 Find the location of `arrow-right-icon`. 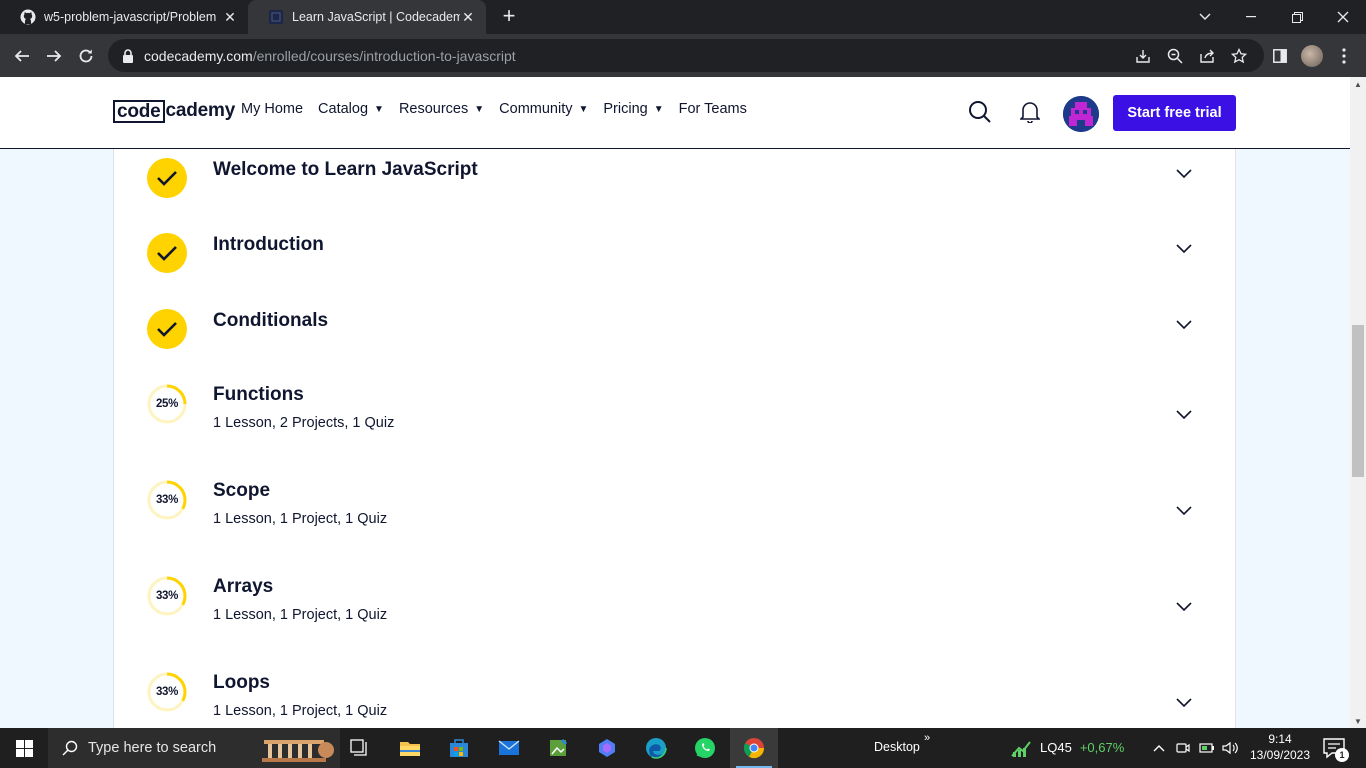

arrow-right-icon is located at coordinates (54, 56).